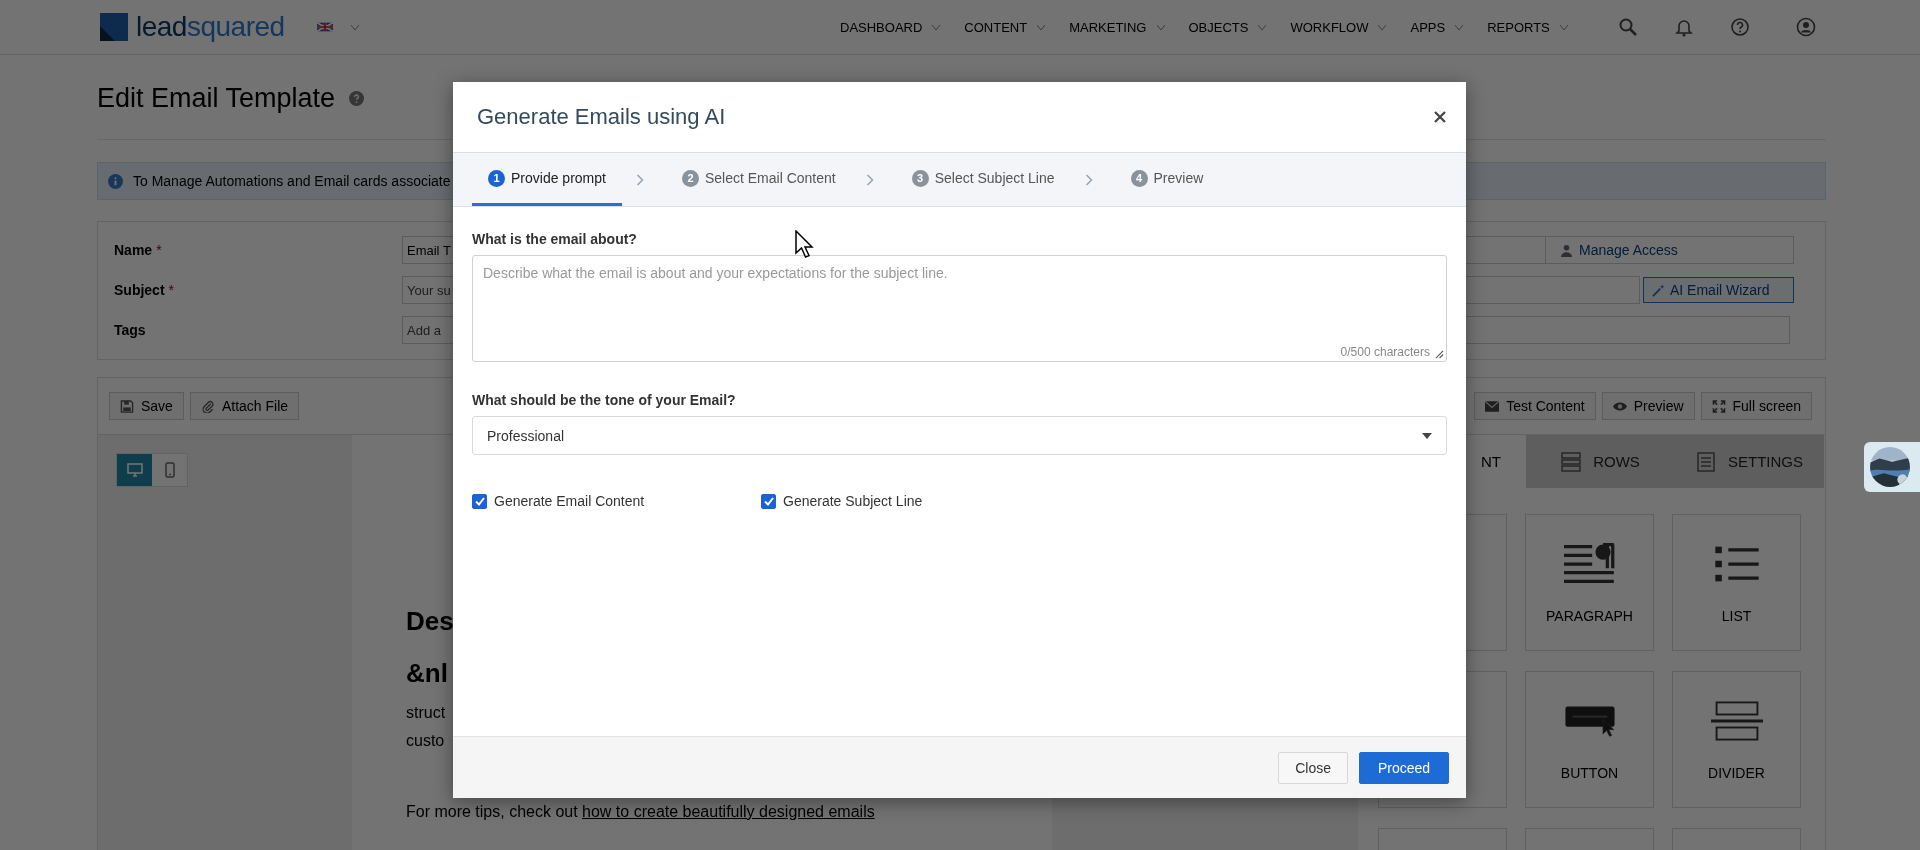 Image resolution: width=1920 pixels, height=850 pixels. What do you see at coordinates (983, 179) in the screenshot?
I see `step-tab: 3 Select Subject Line` at bounding box center [983, 179].